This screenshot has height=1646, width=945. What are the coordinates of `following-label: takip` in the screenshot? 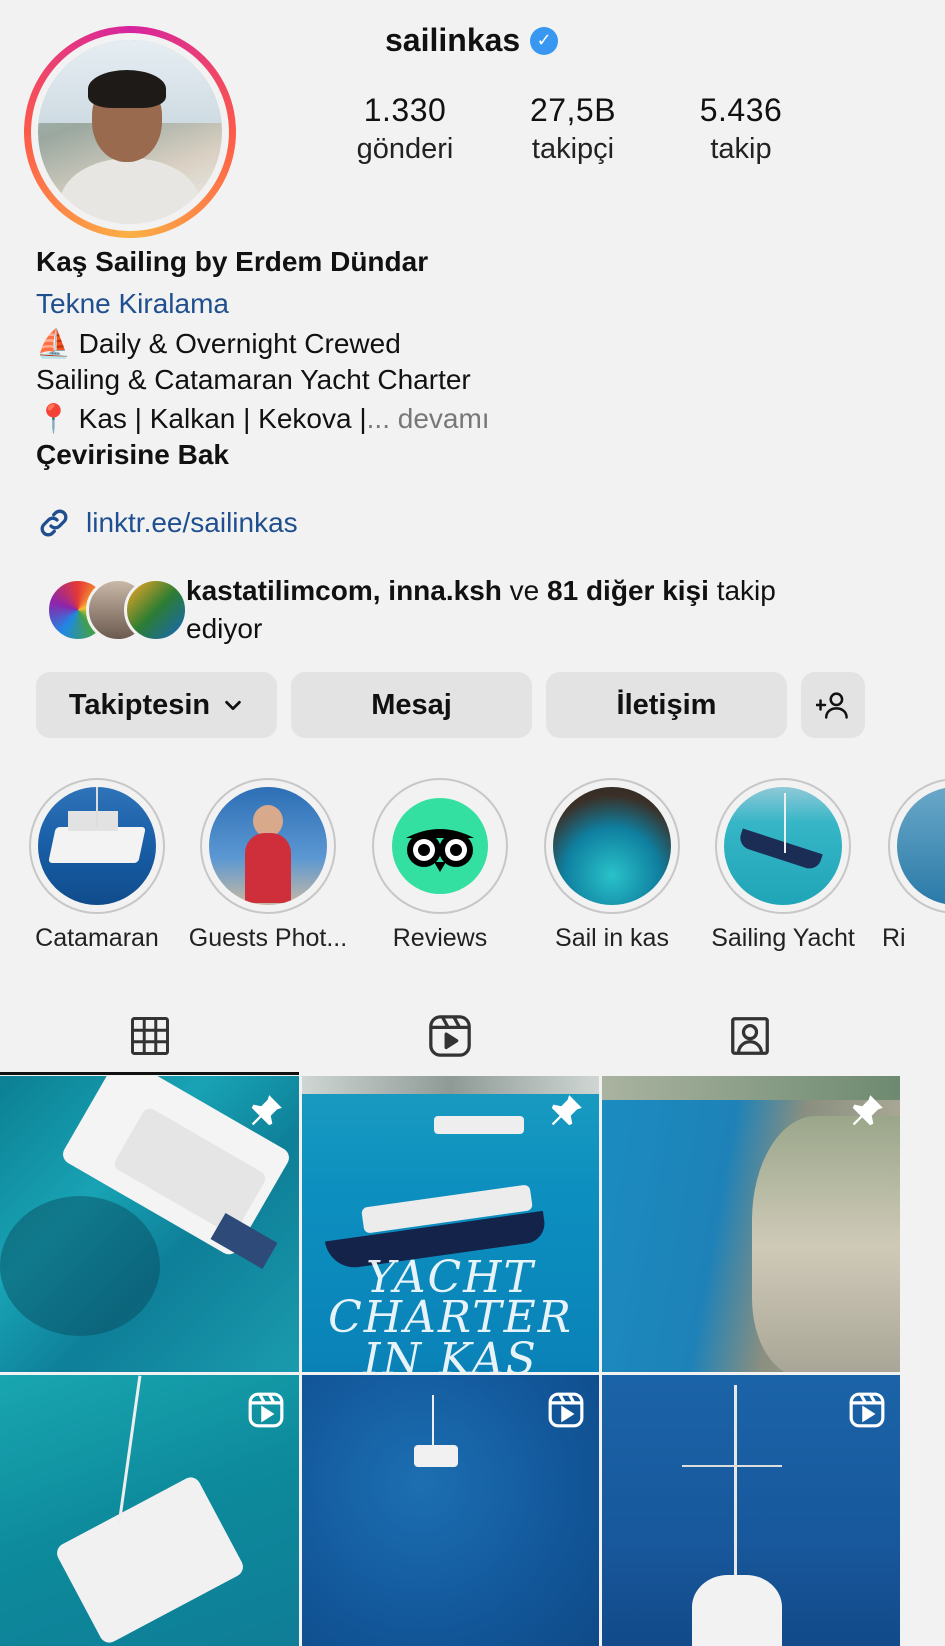 It's located at (741, 149).